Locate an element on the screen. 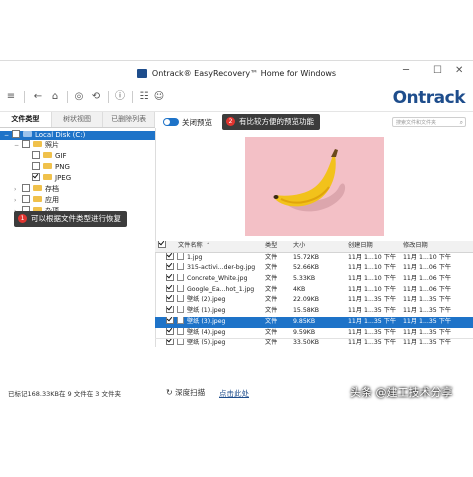 This screenshot has height=477, width=473. annotation-callout-2: 2 有比较方便的预览功能 is located at coordinates (271, 122).